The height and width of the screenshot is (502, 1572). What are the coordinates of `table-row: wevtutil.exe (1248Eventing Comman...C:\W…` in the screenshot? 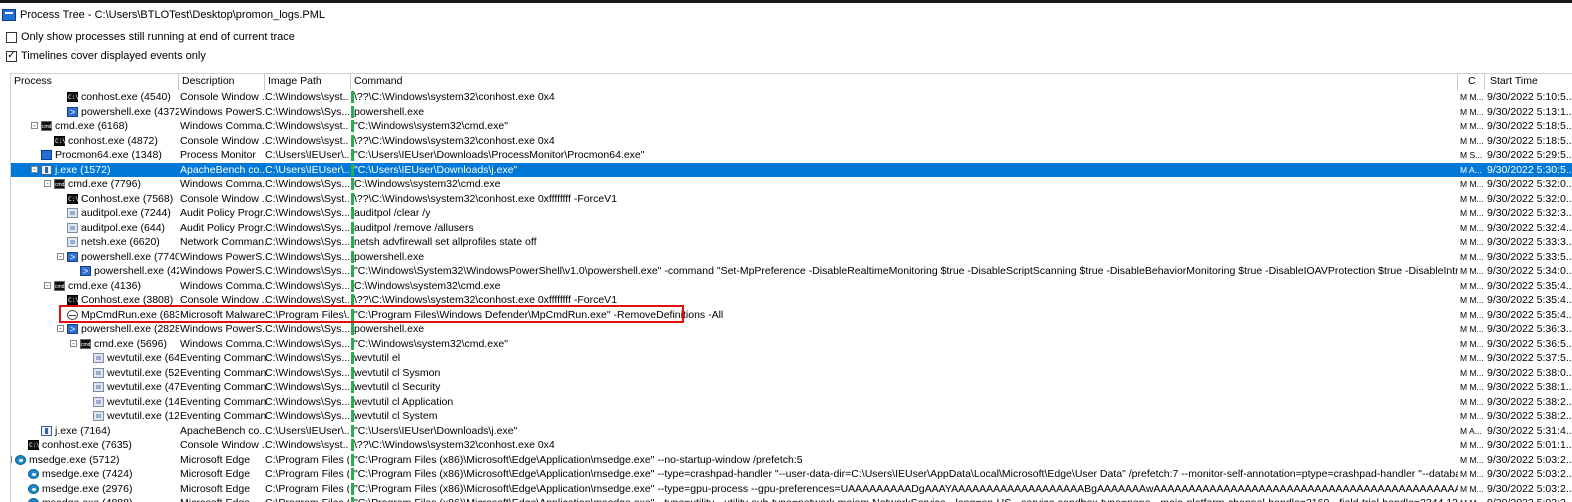 It's located at (791, 416).